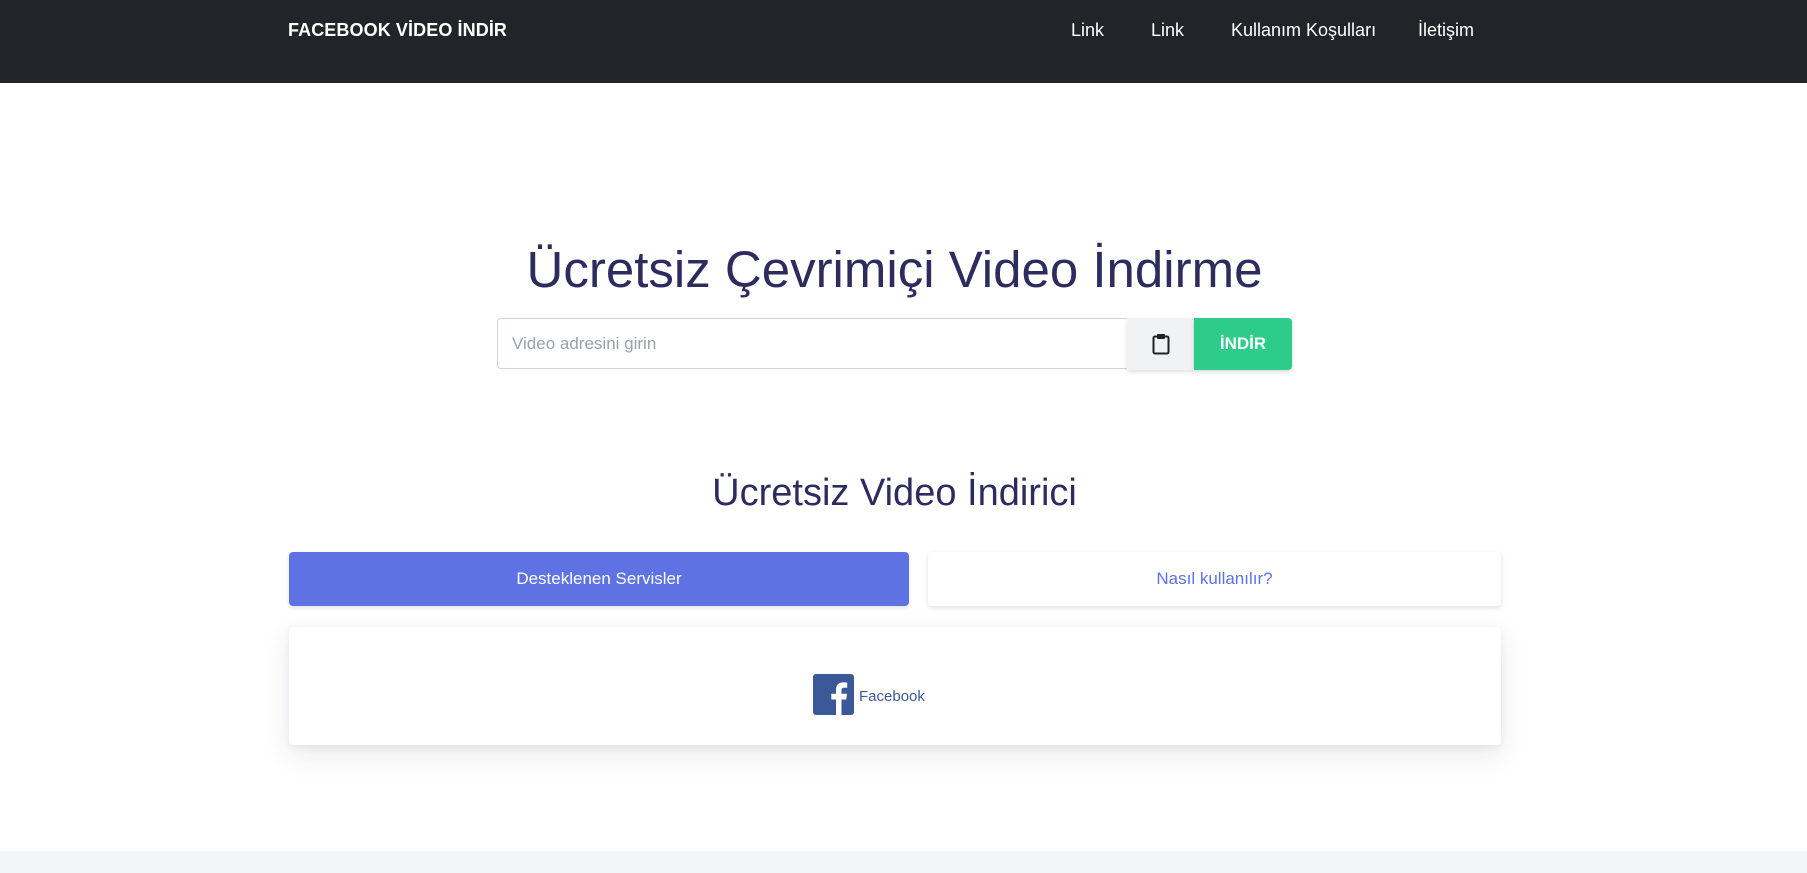 This screenshot has height=873, width=1807. I want to click on tab-supported-services: Desteklenen Servisler, so click(599, 579).